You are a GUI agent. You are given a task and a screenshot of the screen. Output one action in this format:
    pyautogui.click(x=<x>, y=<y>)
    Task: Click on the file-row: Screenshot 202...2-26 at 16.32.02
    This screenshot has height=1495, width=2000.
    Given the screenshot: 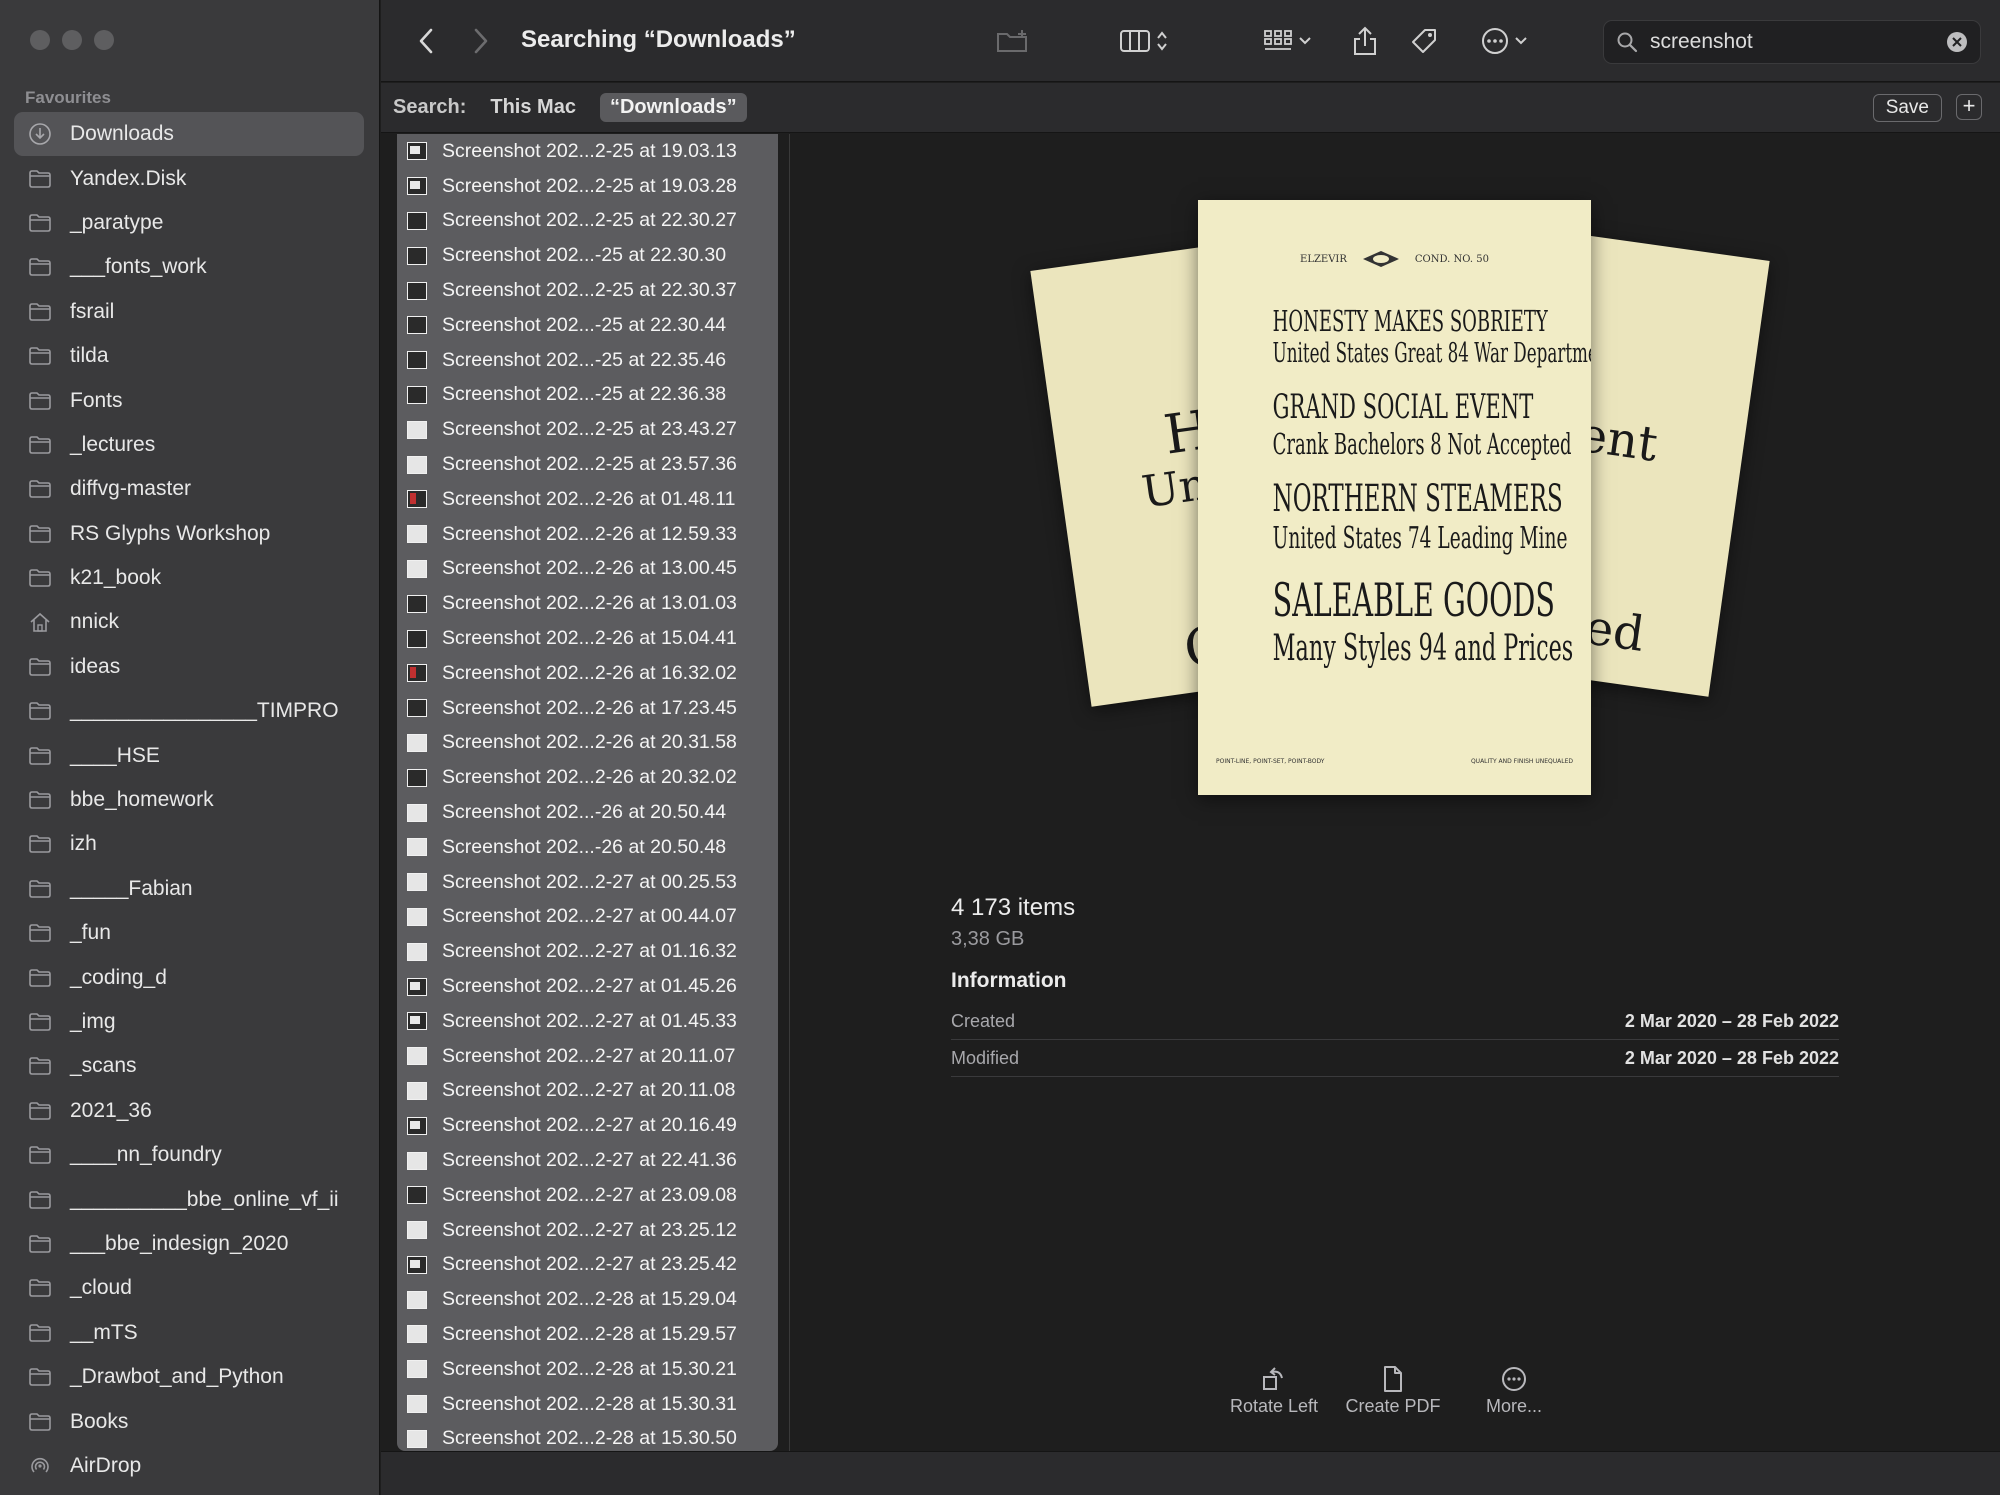 What is the action you would take?
    pyautogui.click(x=587, y=673)
    